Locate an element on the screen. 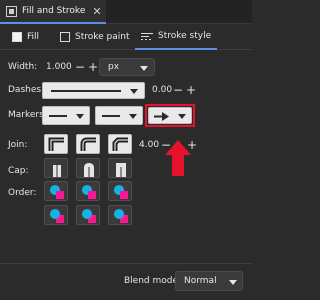 Image resolution: width=320 pixels, height=300 pixels. order-stroke-markers-fill-button is located at coordinates (88, 215).